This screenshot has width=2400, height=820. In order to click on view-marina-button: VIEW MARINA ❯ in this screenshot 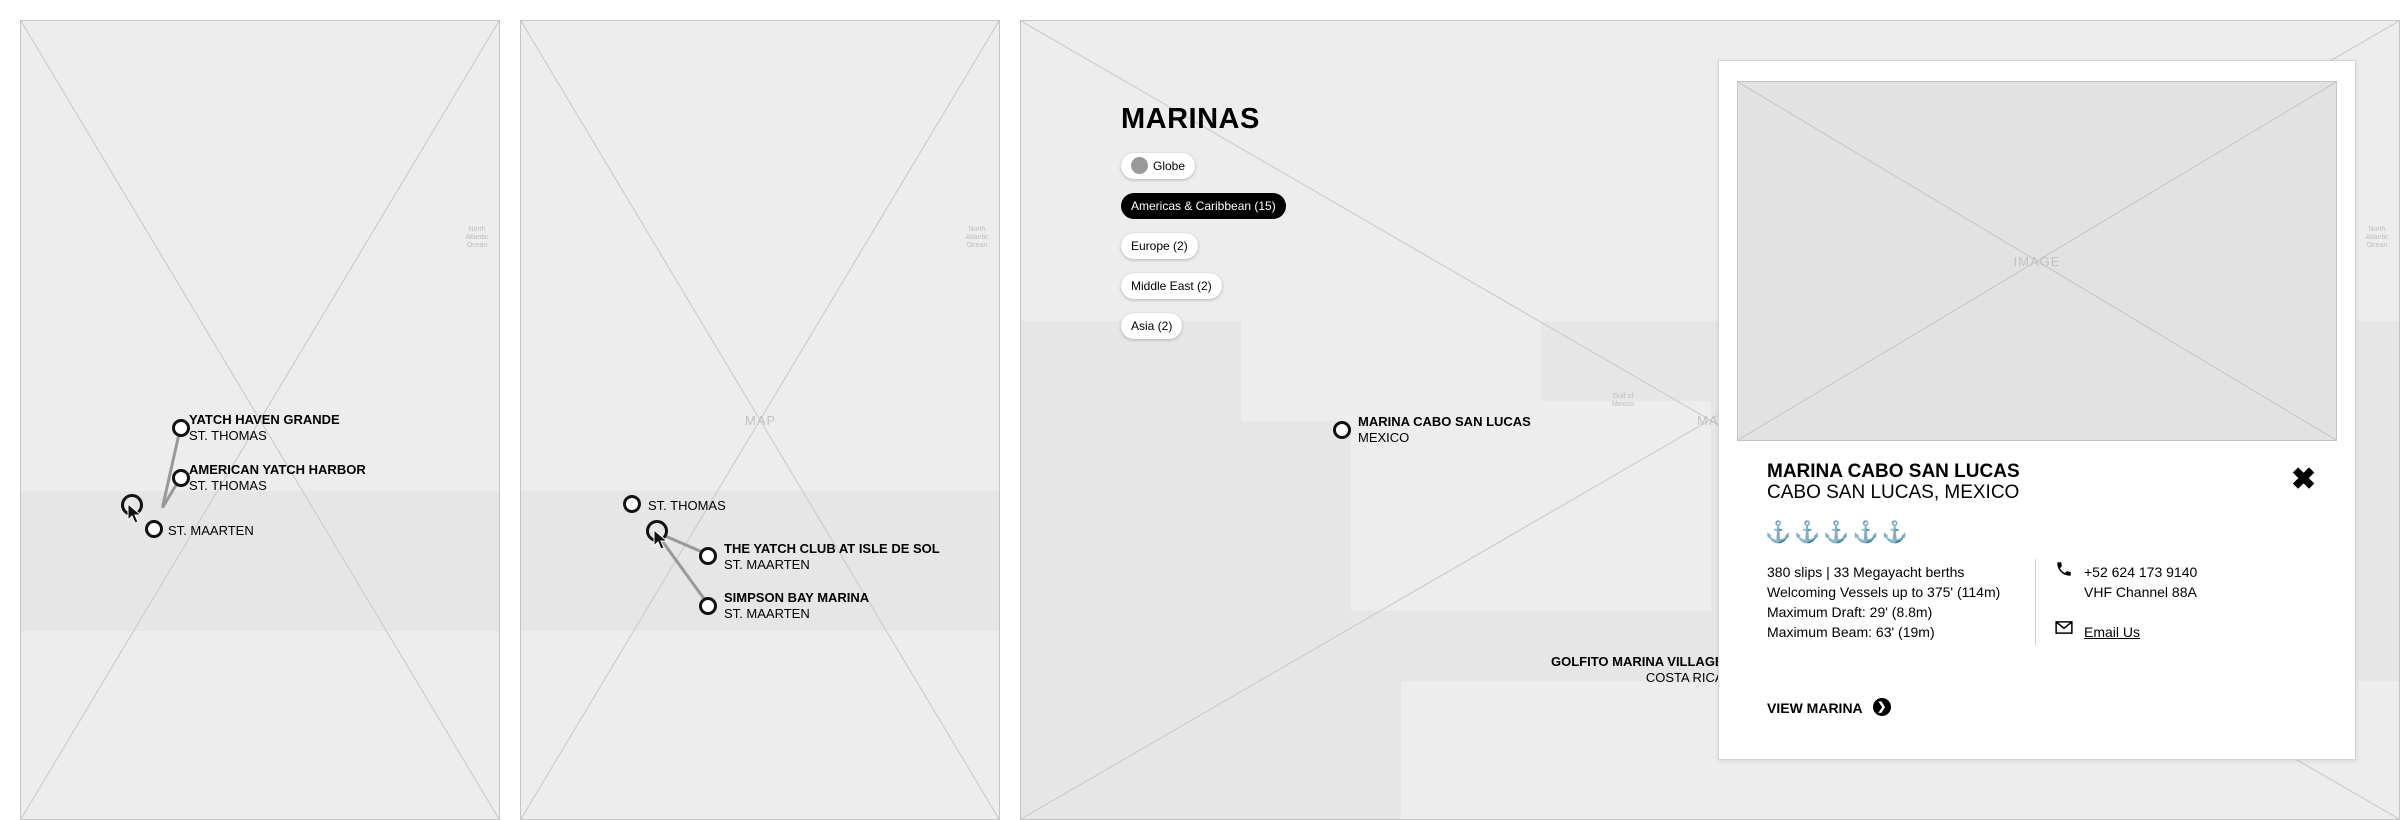, I will do `click(1829, 708)`.